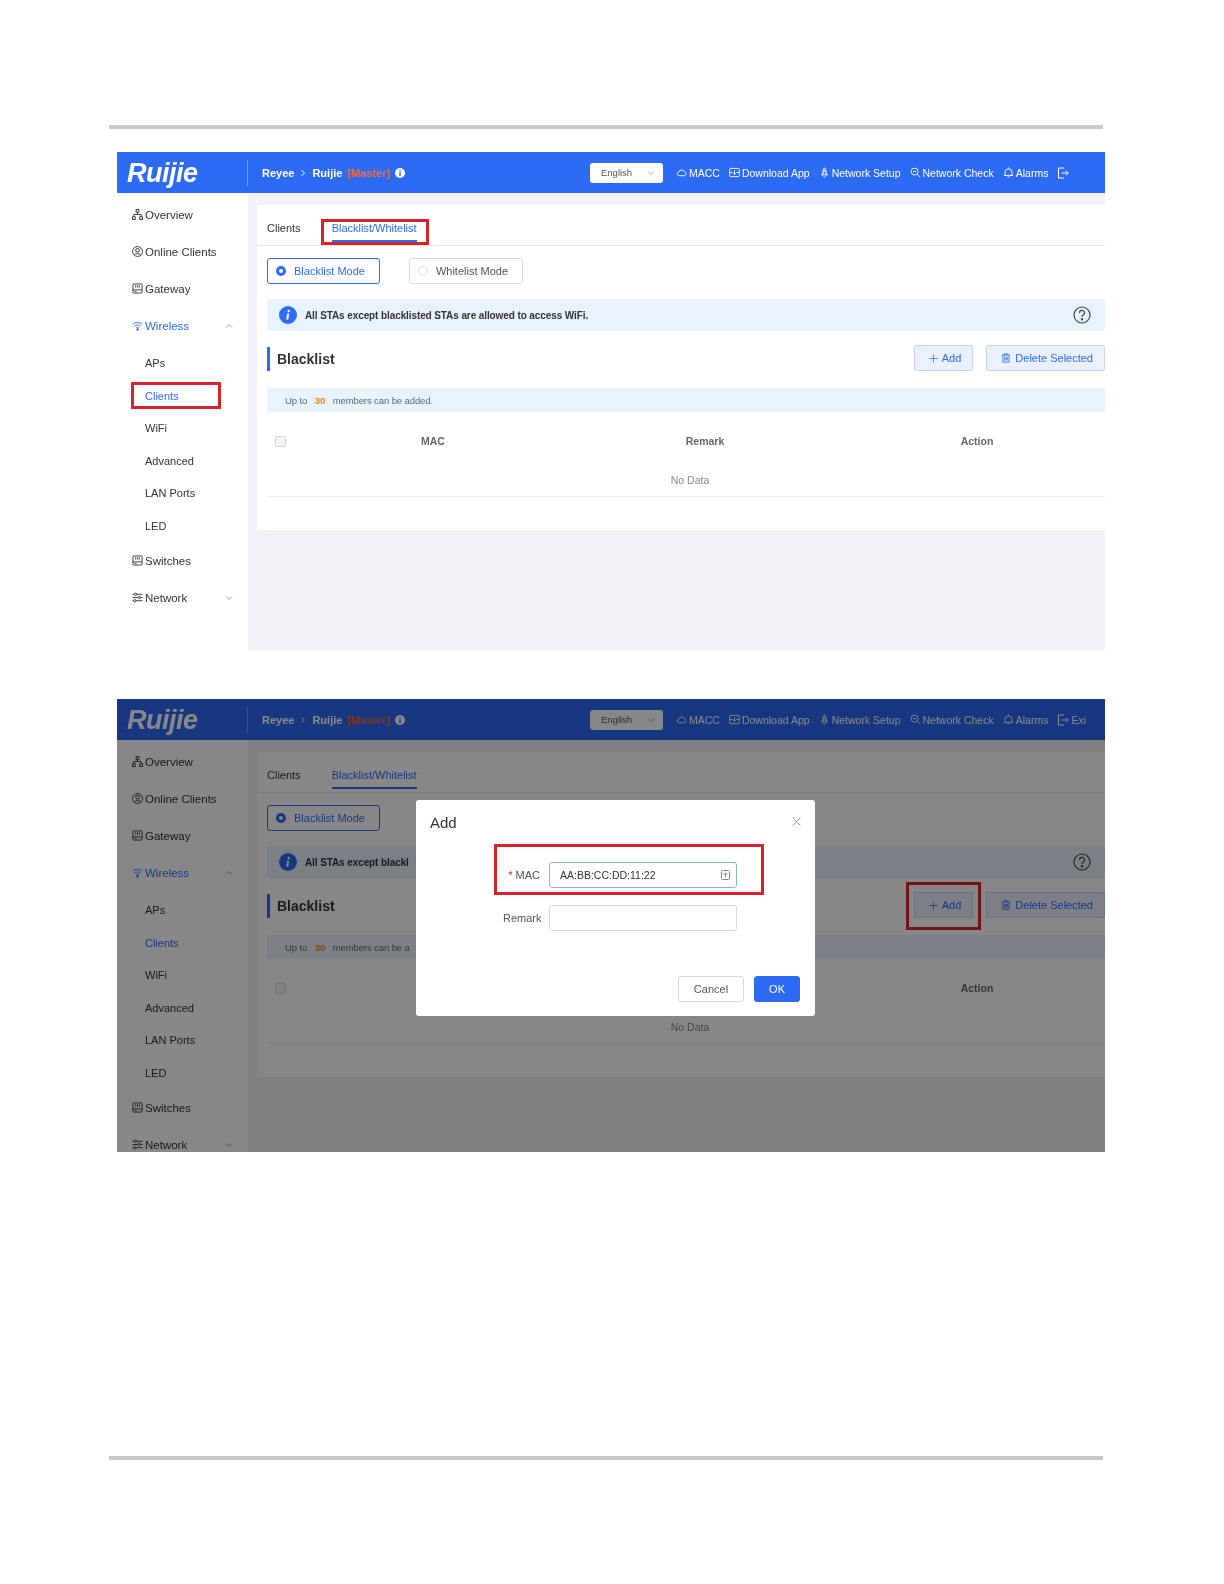  Describe the element at coordinates (643, 918) in the screenshot. I see `input-field` at that location.